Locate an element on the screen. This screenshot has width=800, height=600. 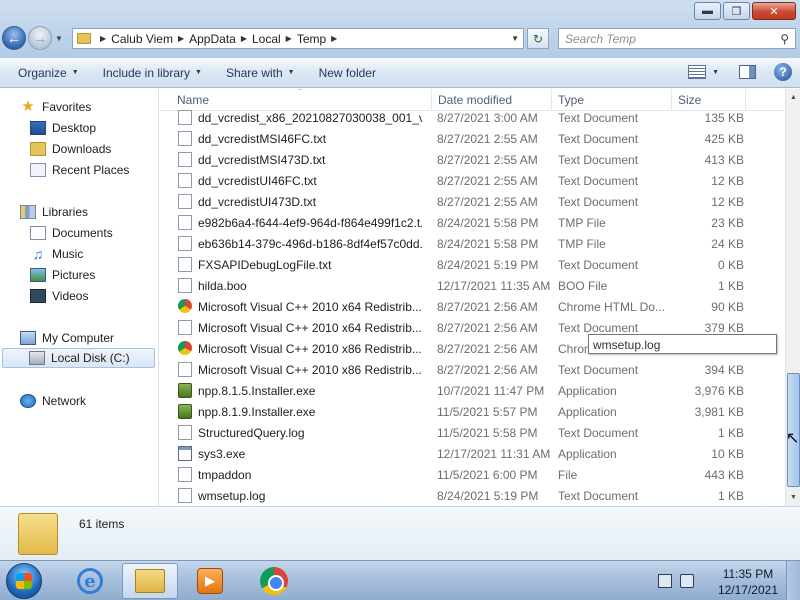
file-name: dd_vcredistMSI473D.txt is located at coordinates (262, 160).